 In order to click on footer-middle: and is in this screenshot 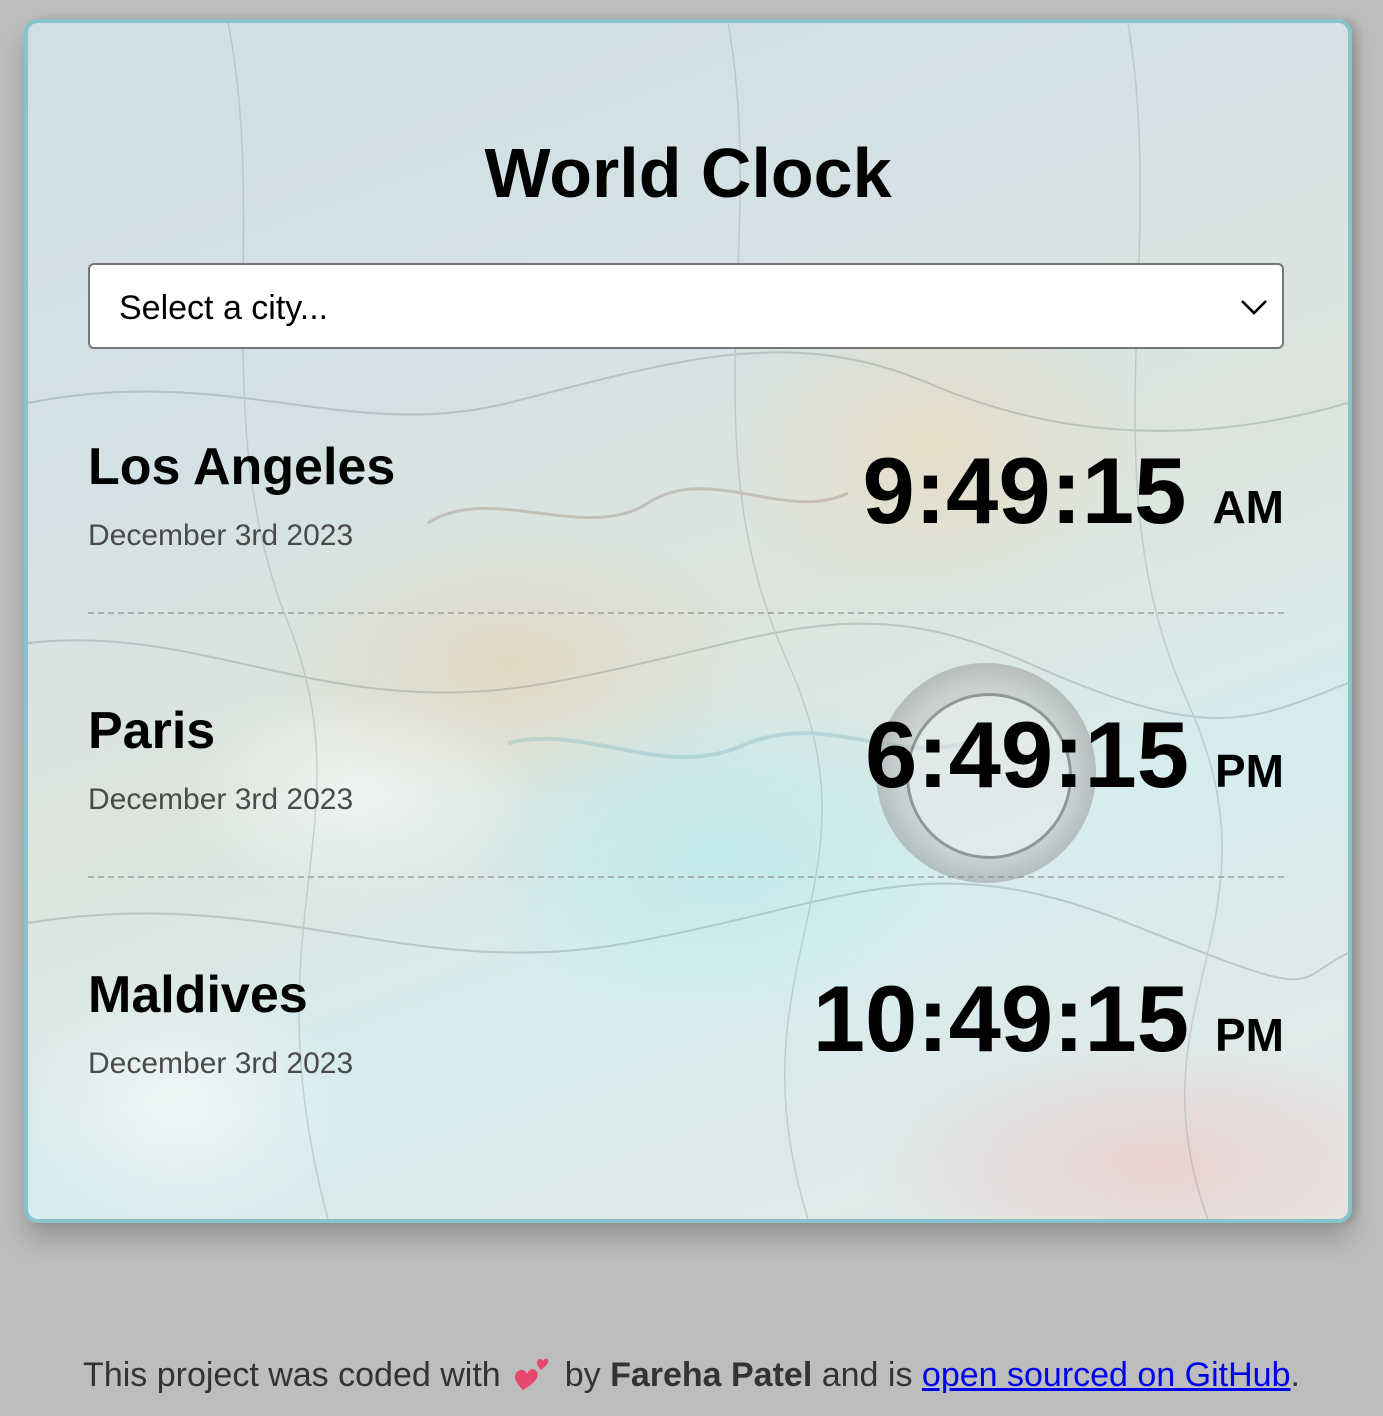, I will do `click(867, 1375)`.